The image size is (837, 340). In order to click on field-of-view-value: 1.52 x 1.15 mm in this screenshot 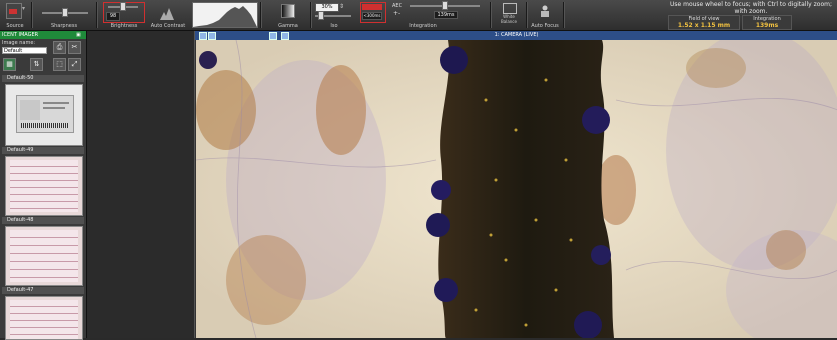, I will do `click(704, 25)`.